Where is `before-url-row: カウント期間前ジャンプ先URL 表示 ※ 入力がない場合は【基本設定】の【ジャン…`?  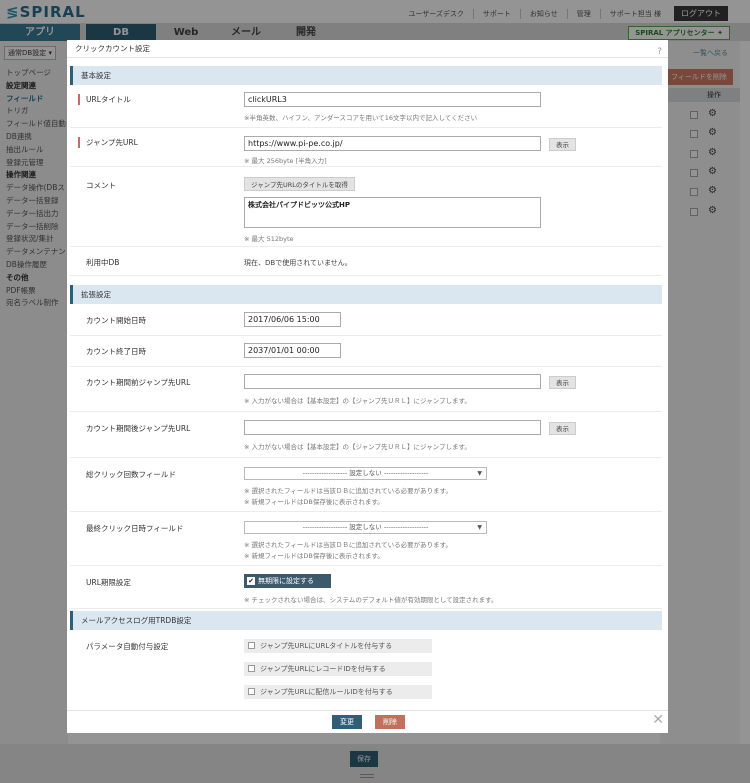
before-url-row: カウント期間前ジャンプ先URL 表示 ※ 入力がない場合は【基本設定】の【ジャン… is located at coordinates (366, 390).